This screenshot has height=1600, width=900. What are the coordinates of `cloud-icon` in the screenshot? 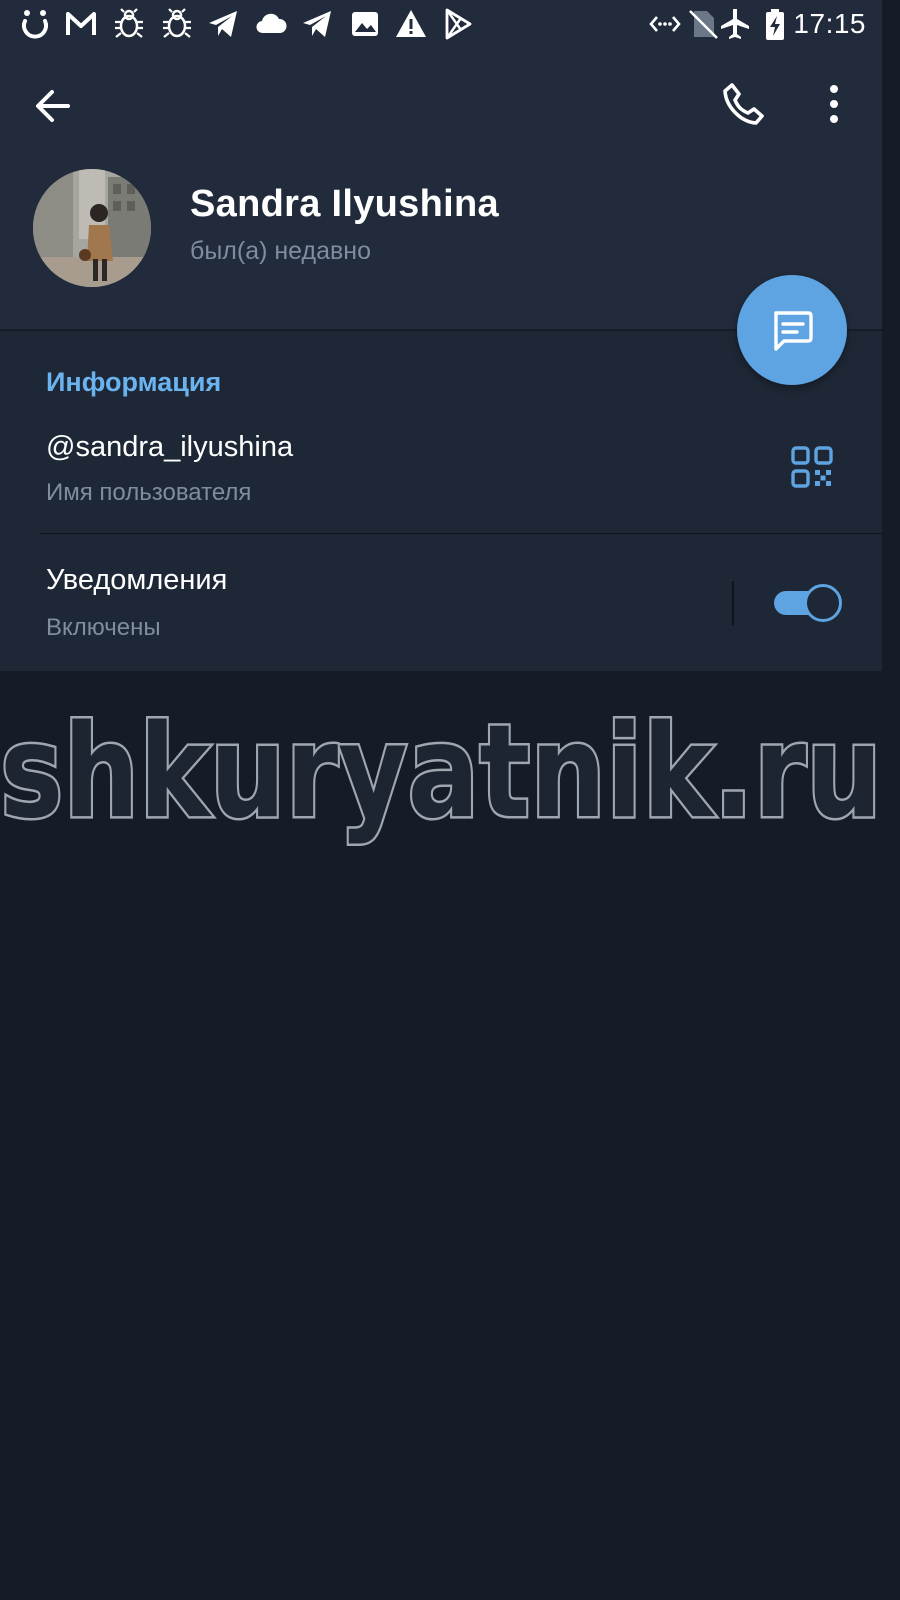 It's located at (271, 24).